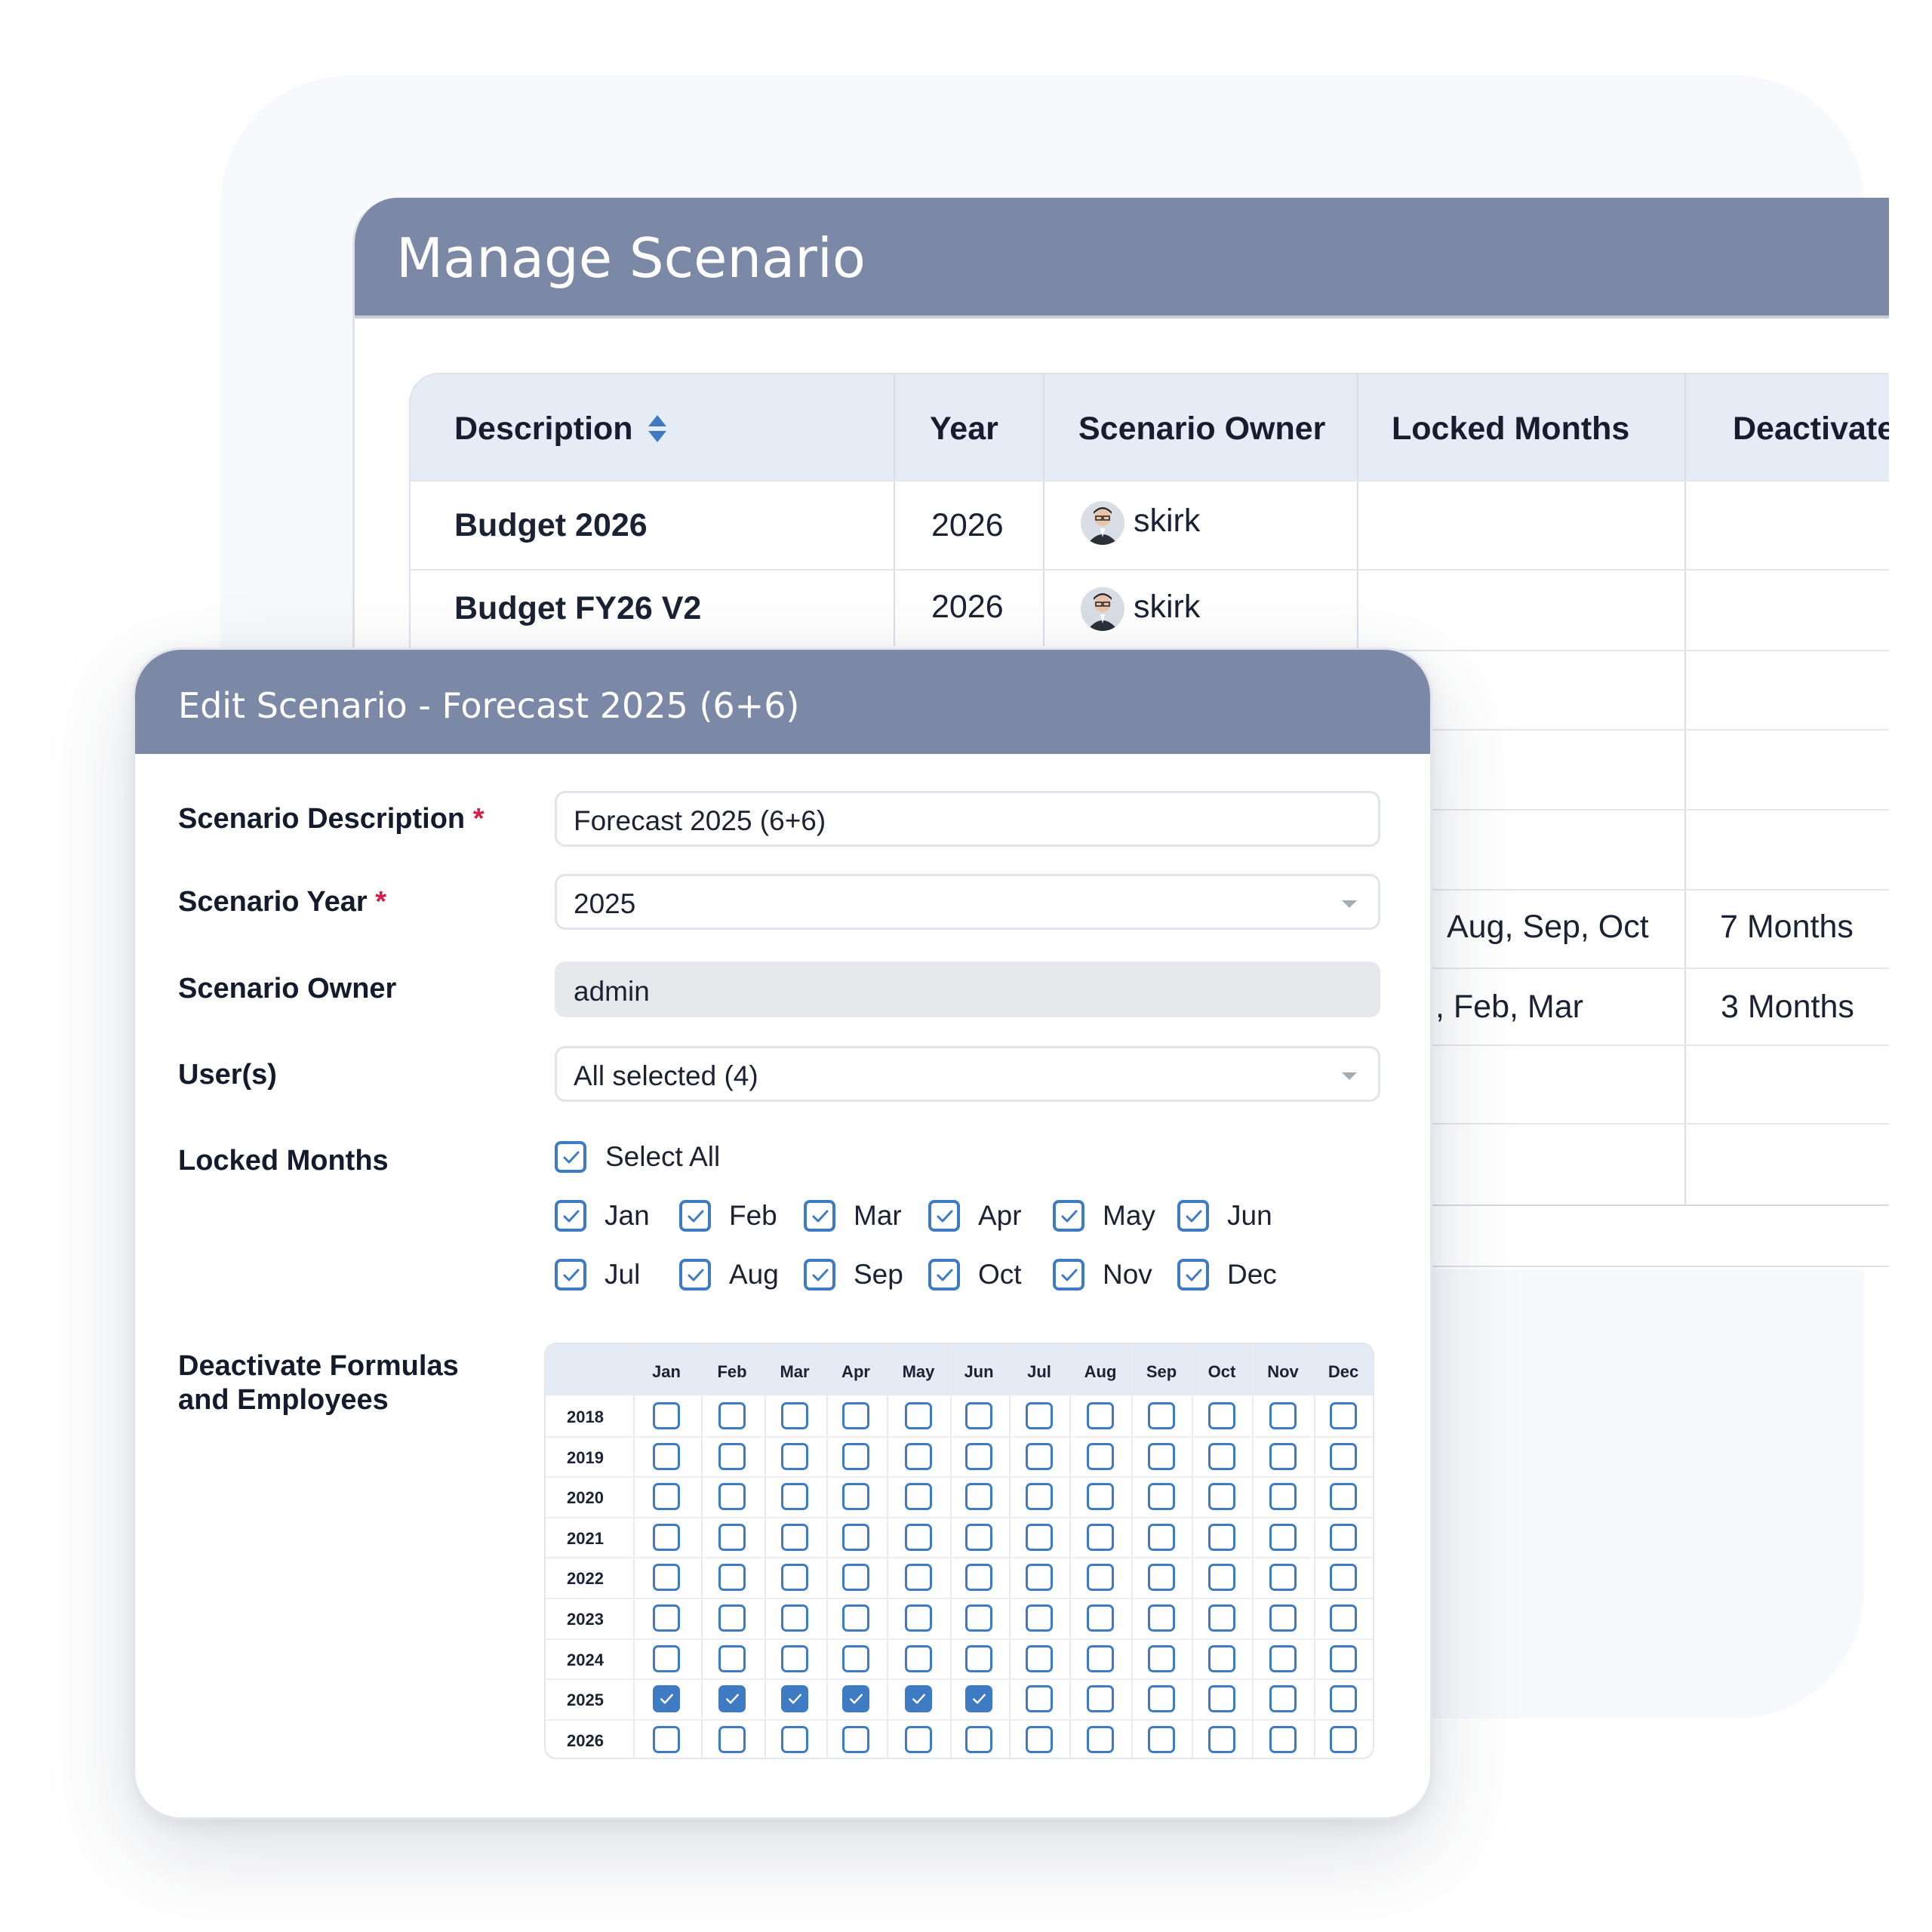  What do you see at coordinates (1100, 1739) in the screenshot?
I see `deactivate-checkbox-2026-aug` at bounding box center [1100, 1739].